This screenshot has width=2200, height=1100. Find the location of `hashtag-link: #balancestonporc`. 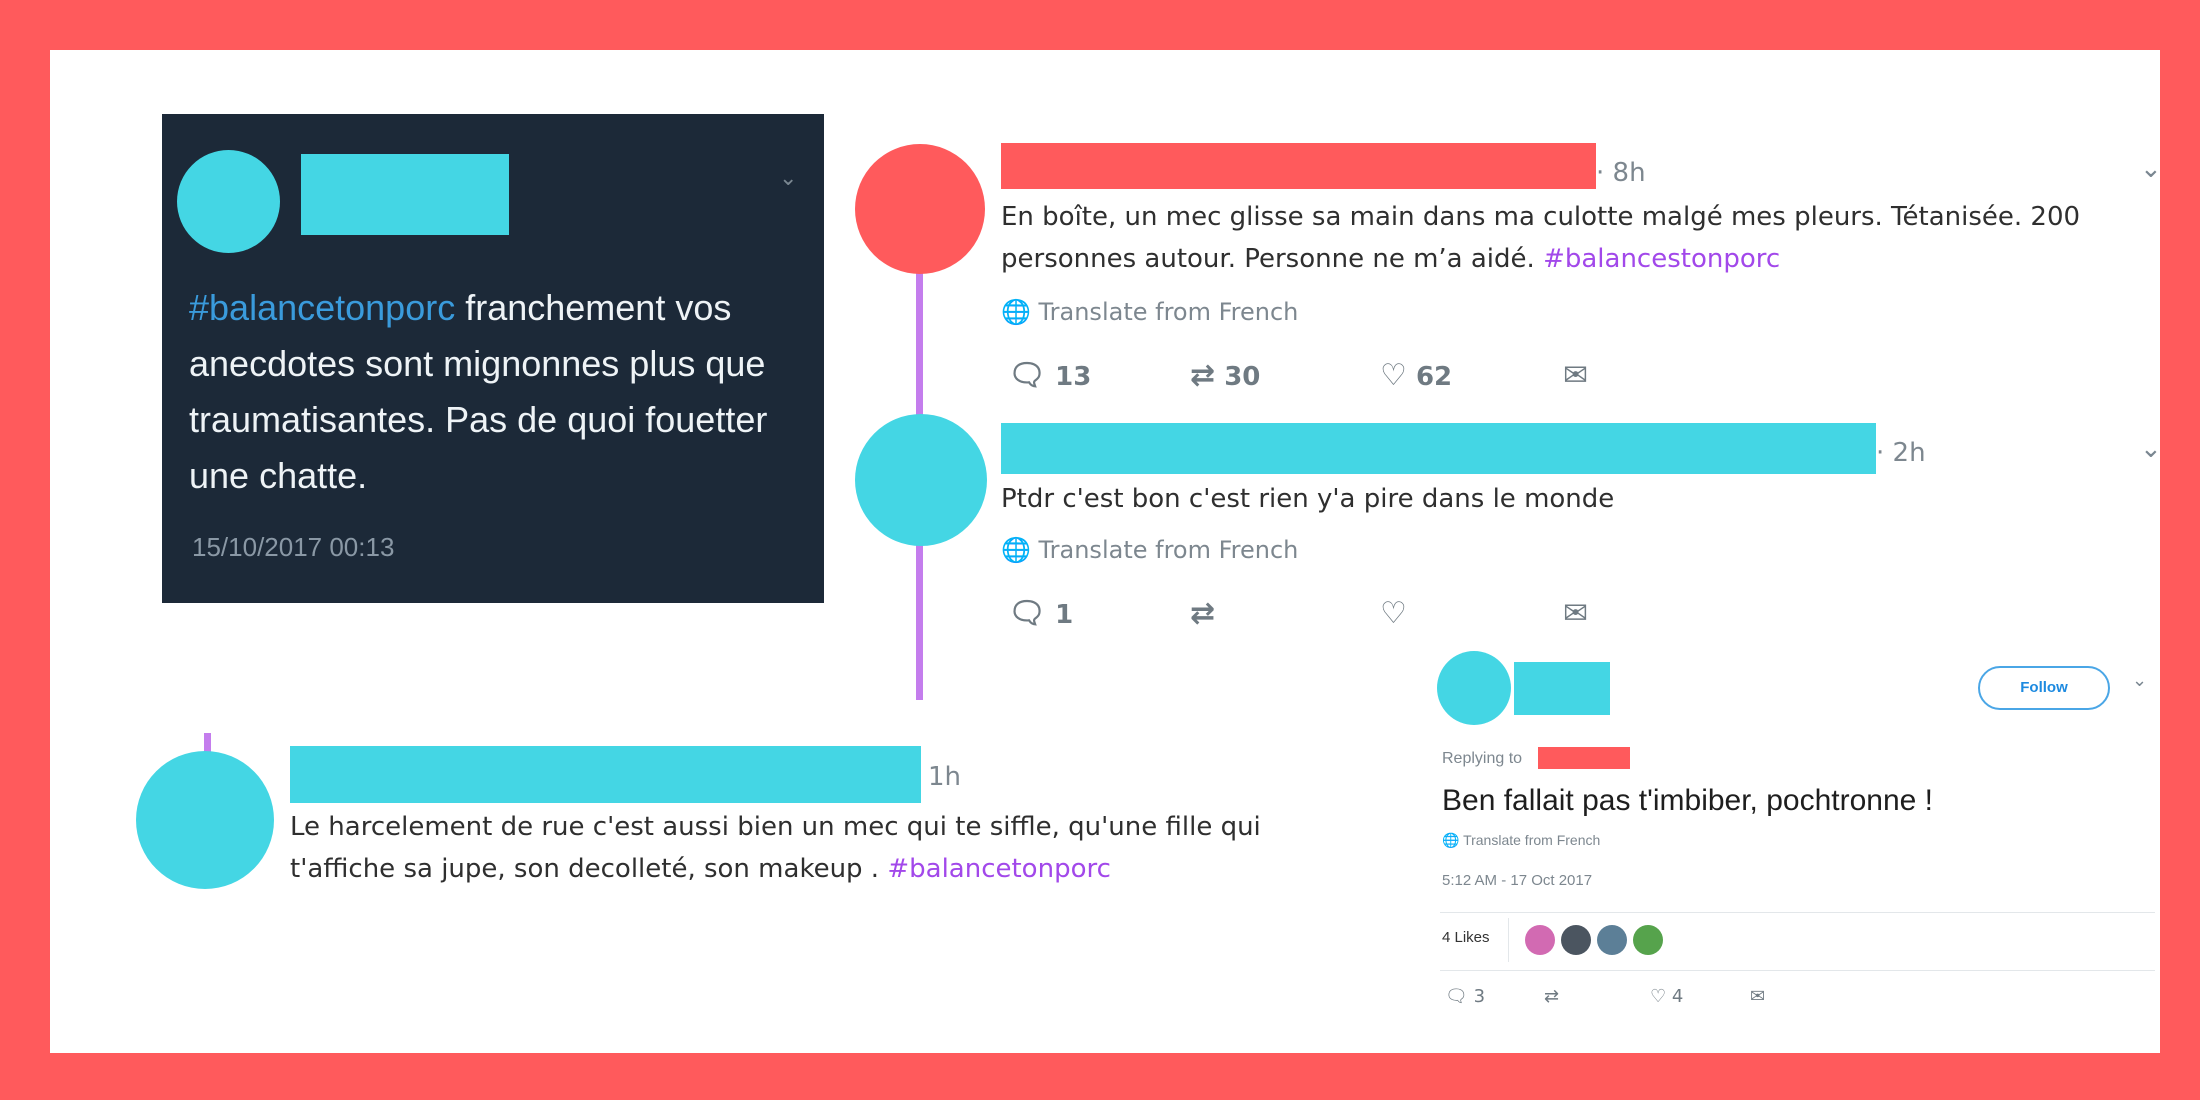

hashtag-link: #balancestonporc is located at coordinates (1661, 259).